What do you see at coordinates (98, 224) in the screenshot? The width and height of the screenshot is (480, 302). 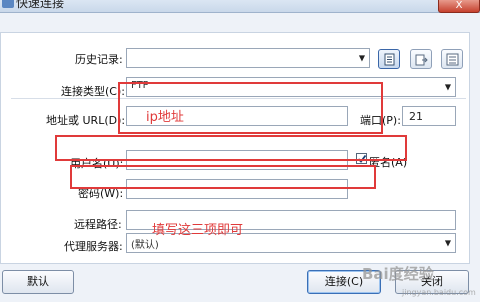 I see `remote-path-label: 远程路径:` at bounding box center [98, 224].